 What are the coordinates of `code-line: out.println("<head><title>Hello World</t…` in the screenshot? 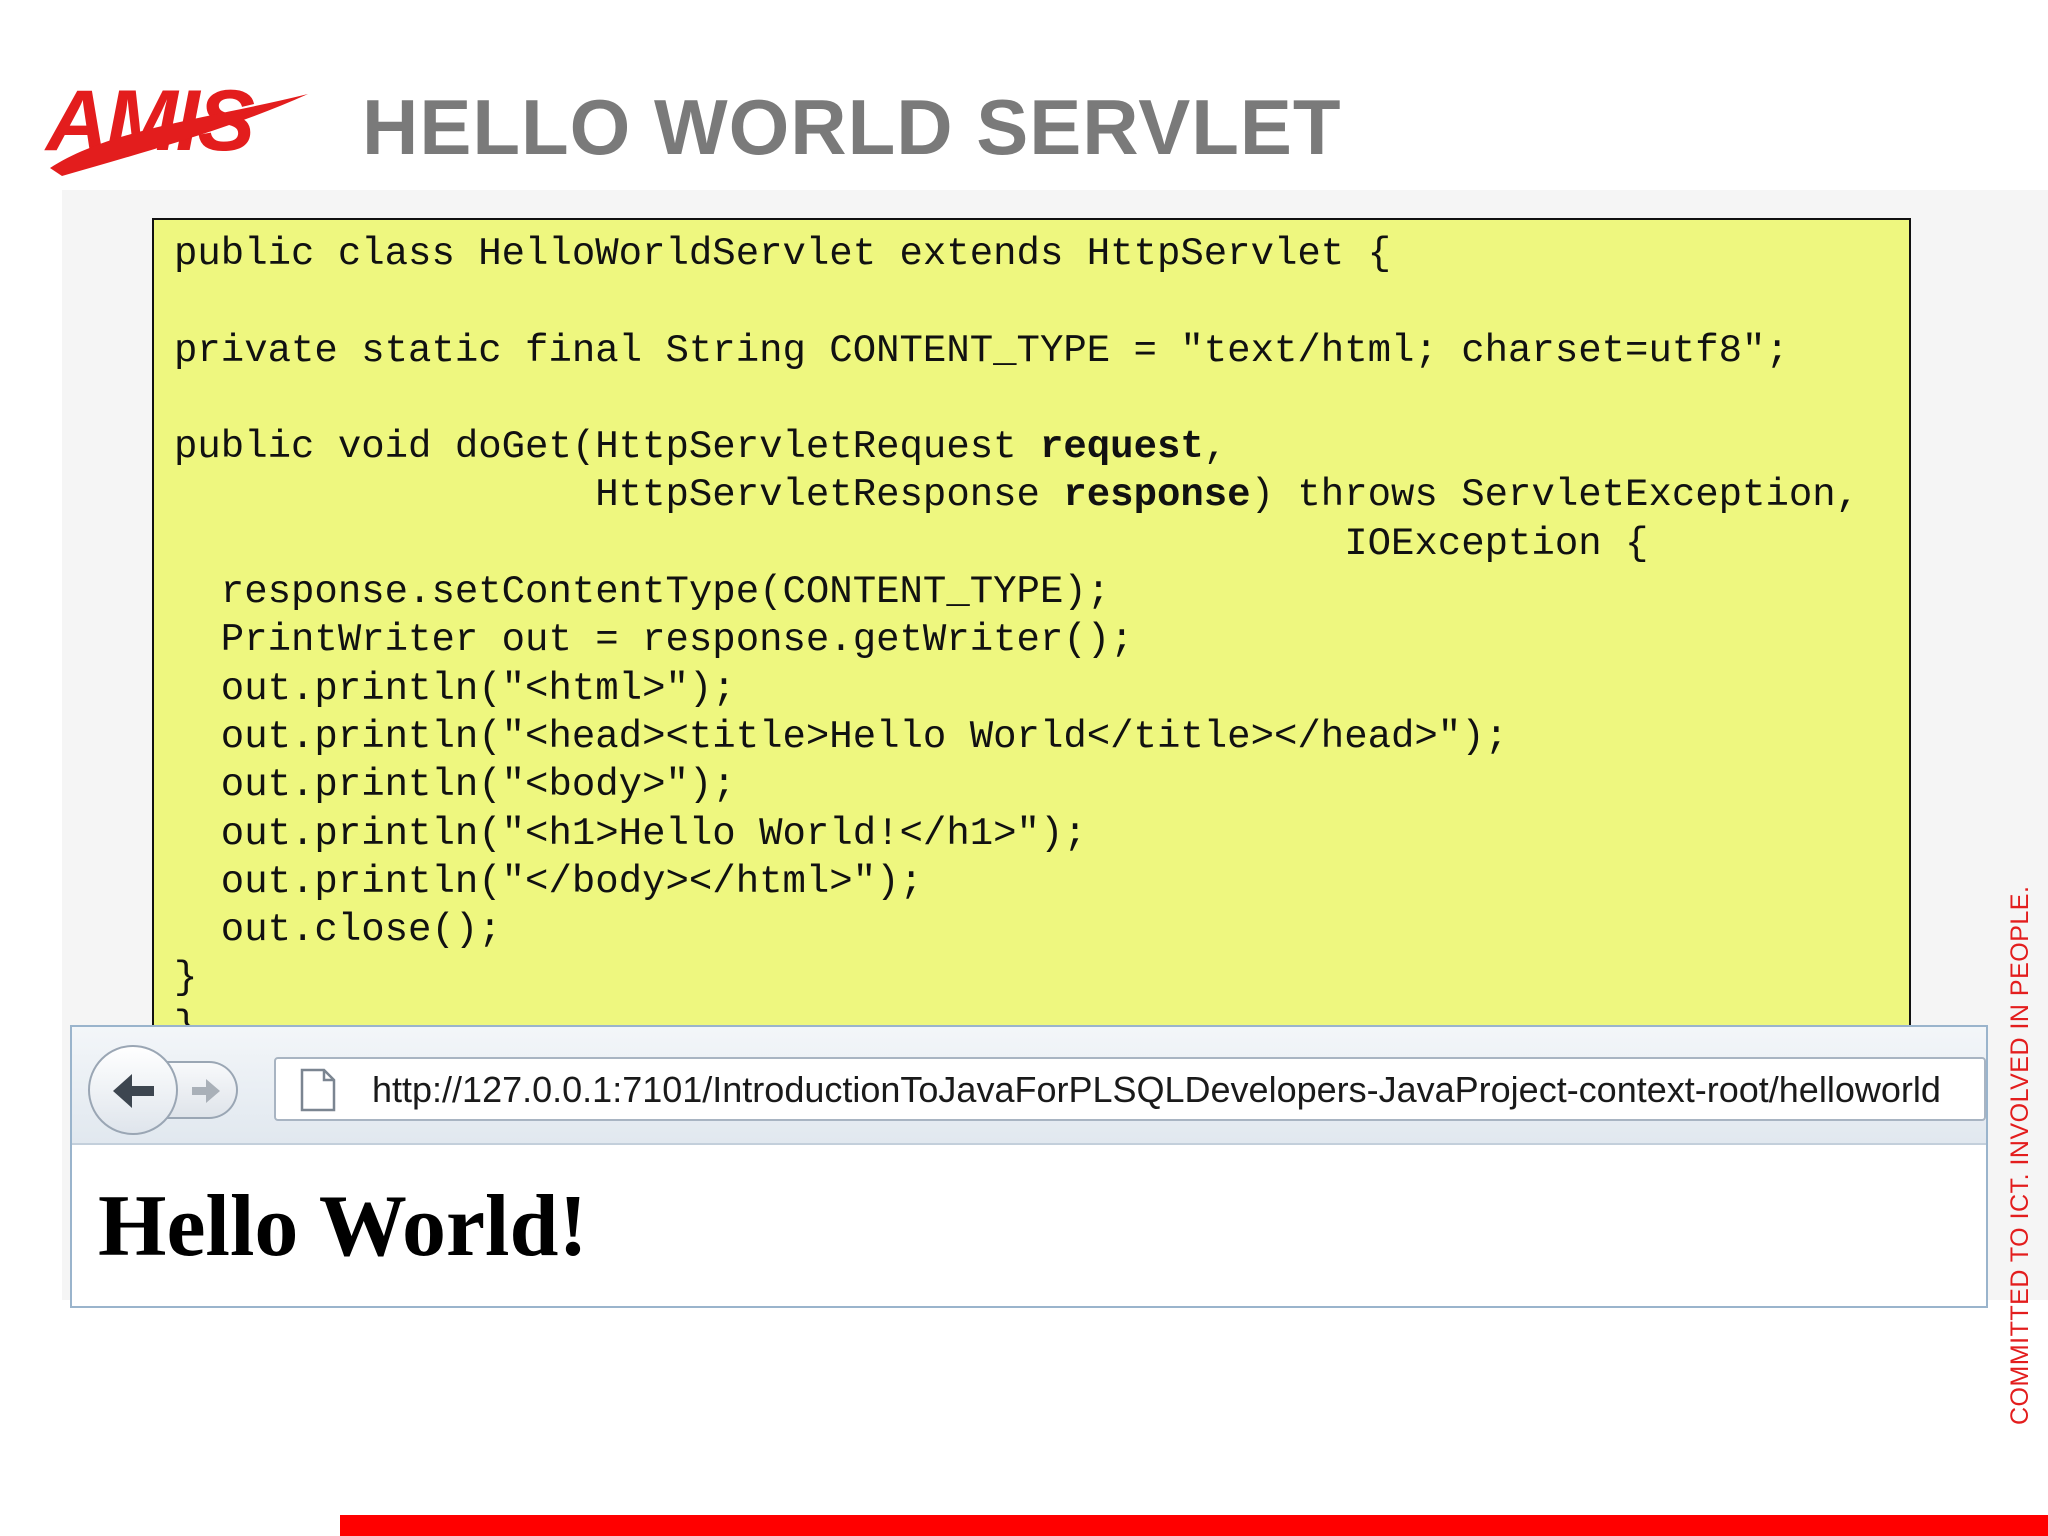 It's located at (841, 736).